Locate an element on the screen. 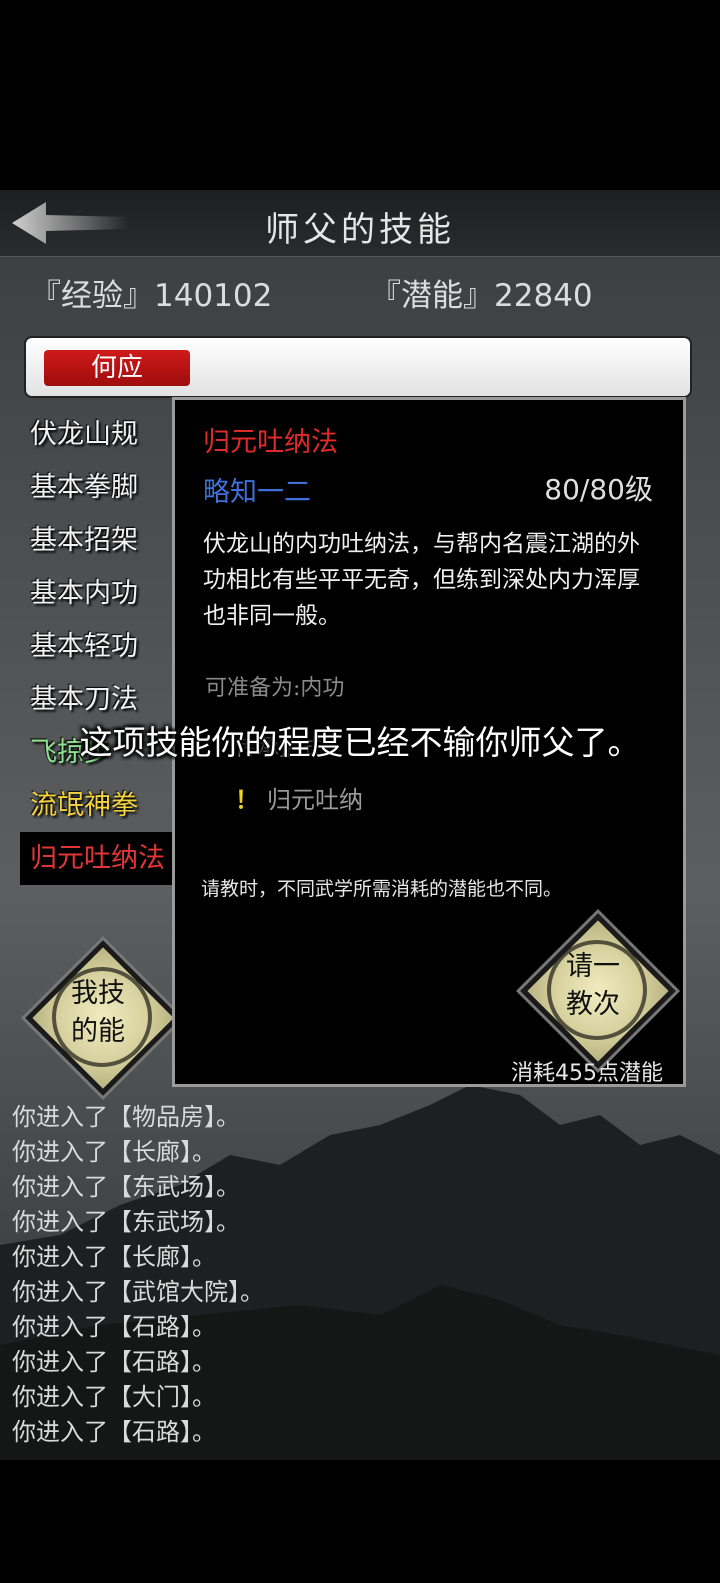 This screenshot has width=720, height=1583. my-skills-label: 我技 的能 is located at coordinates (98, 1013).